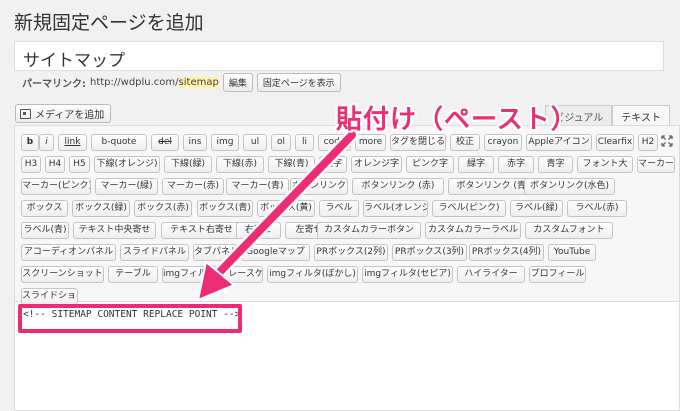 The width and height of the screenshot is (680, 411). Describe the element at coordinates (298, 82) in the screenshot. I see `view-page-button: 固定ページを表示` at that location.